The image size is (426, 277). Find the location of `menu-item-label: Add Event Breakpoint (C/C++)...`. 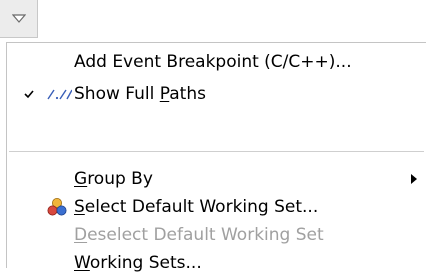

menu-item-label: Add Event Breakpoint (C/C++)... is located at coordinates (213, 62).